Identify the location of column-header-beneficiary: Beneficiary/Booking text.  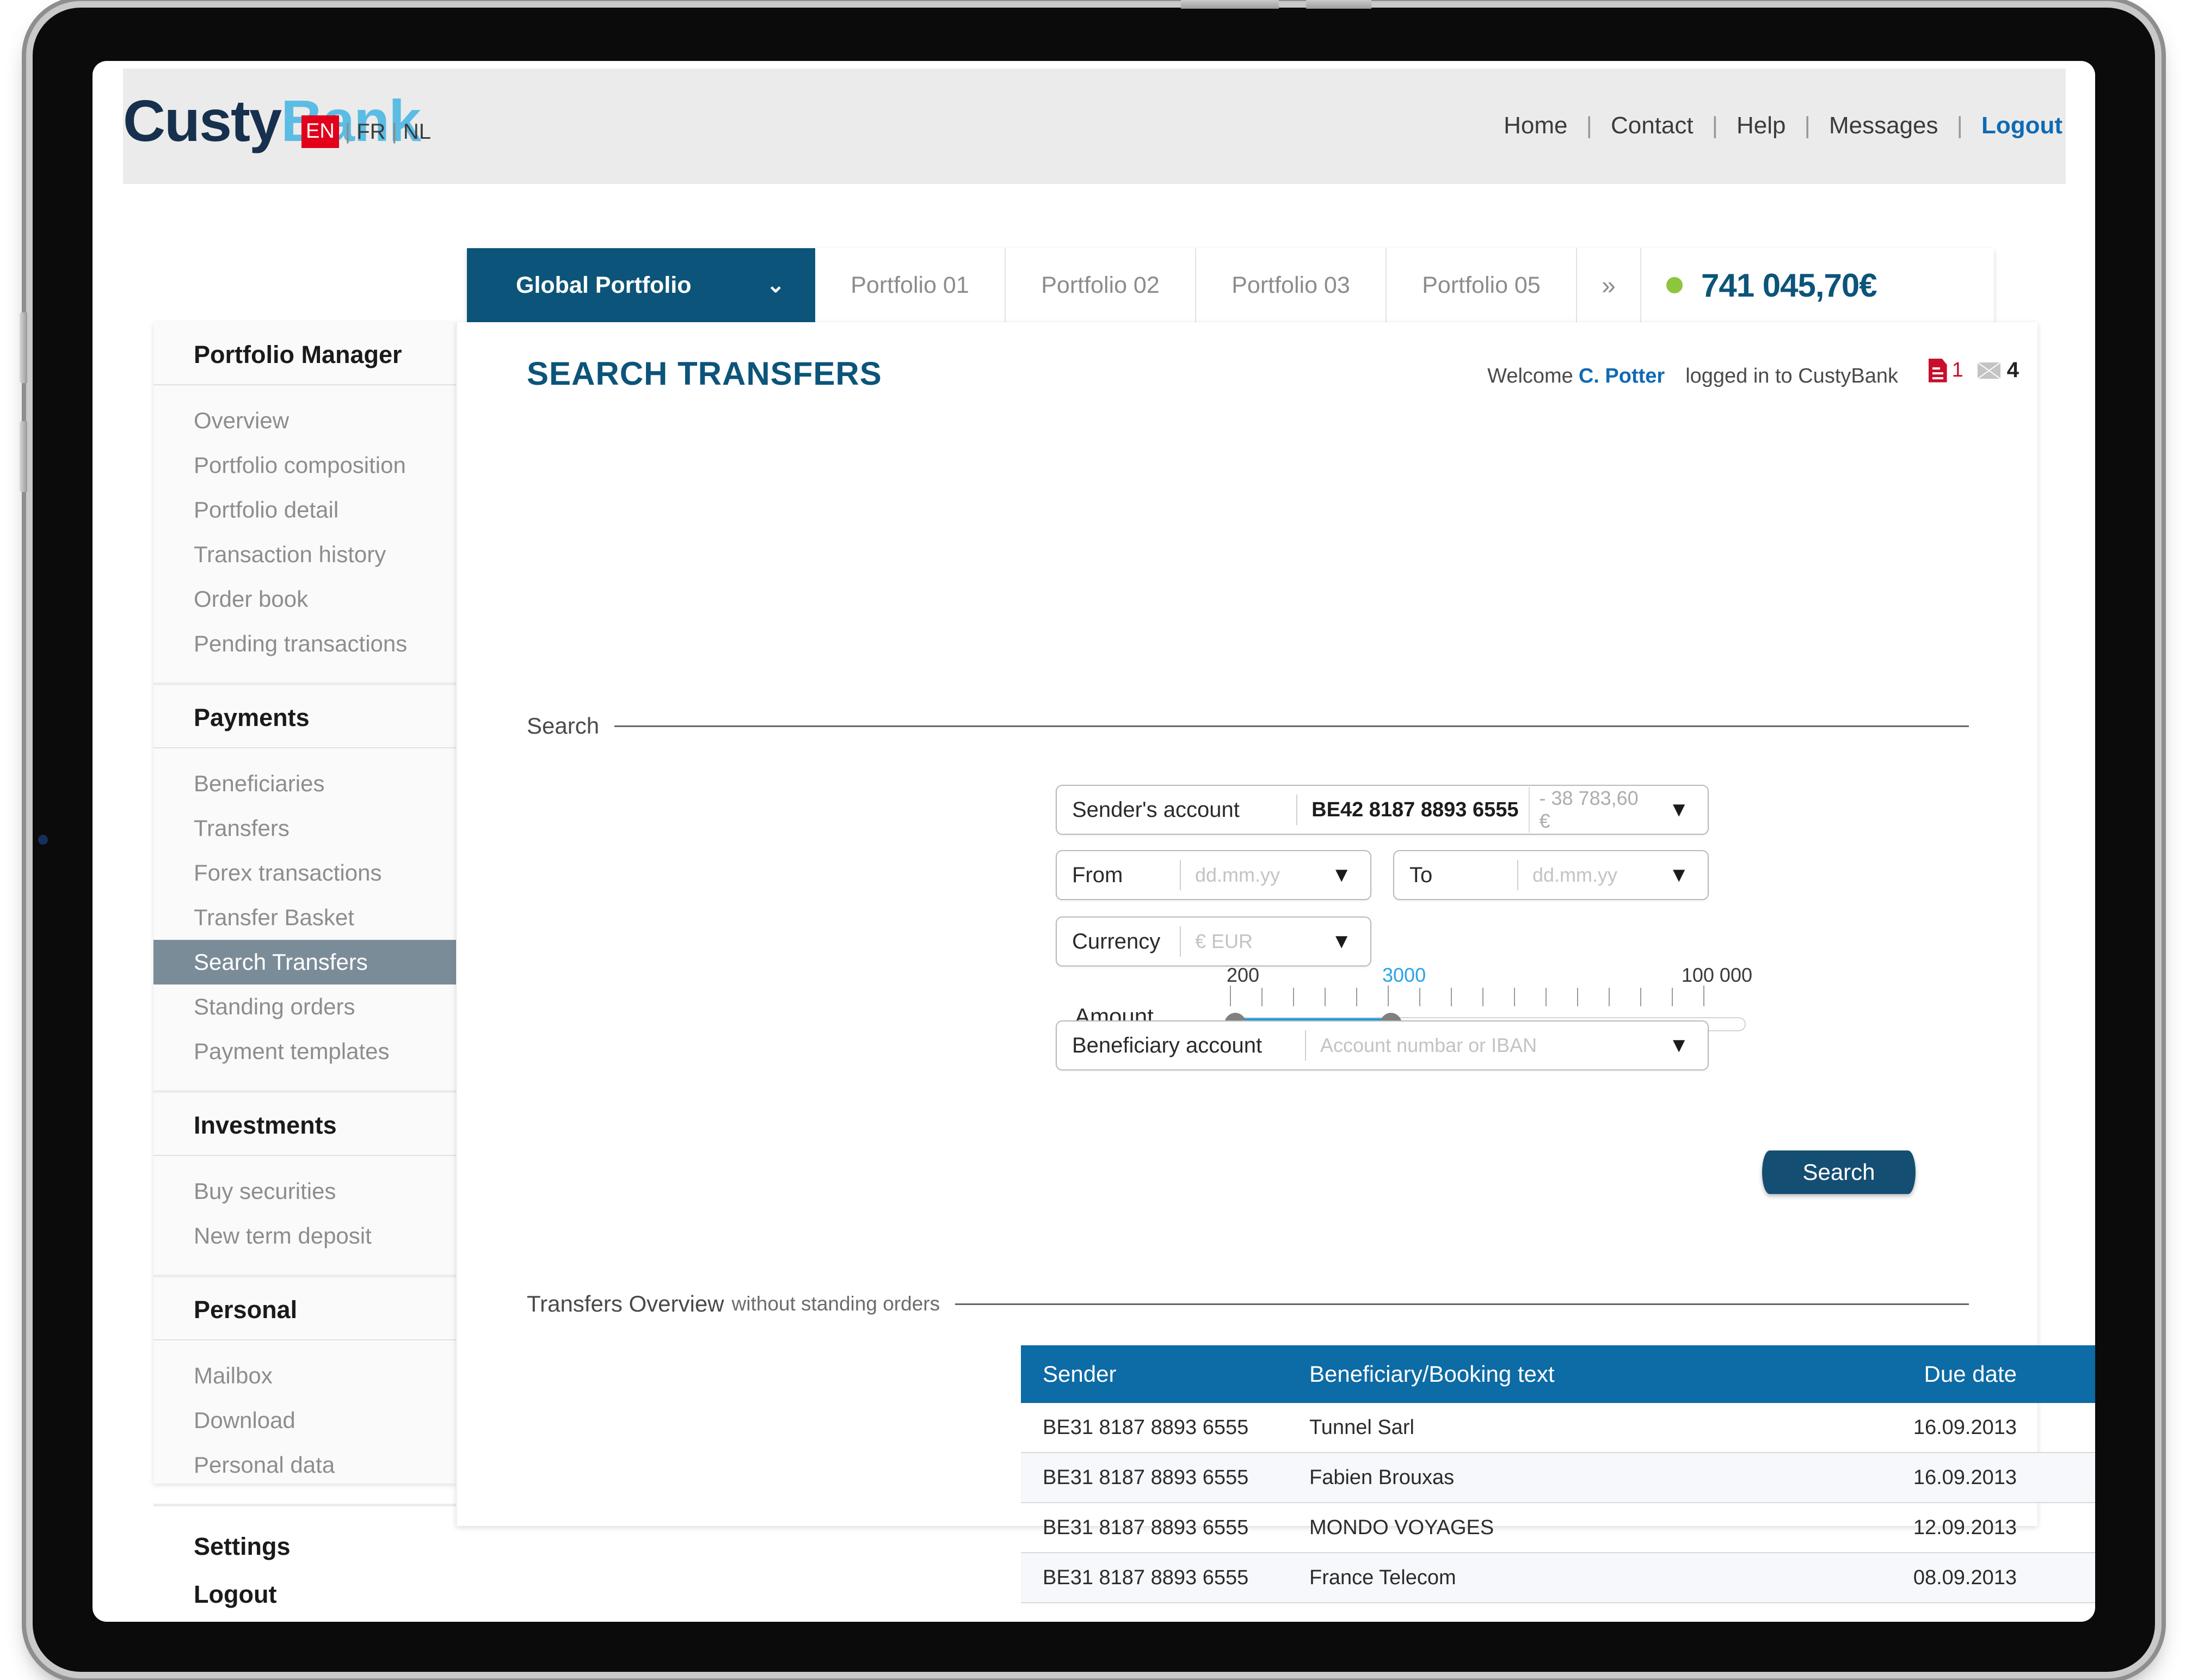
(1432, 1374).